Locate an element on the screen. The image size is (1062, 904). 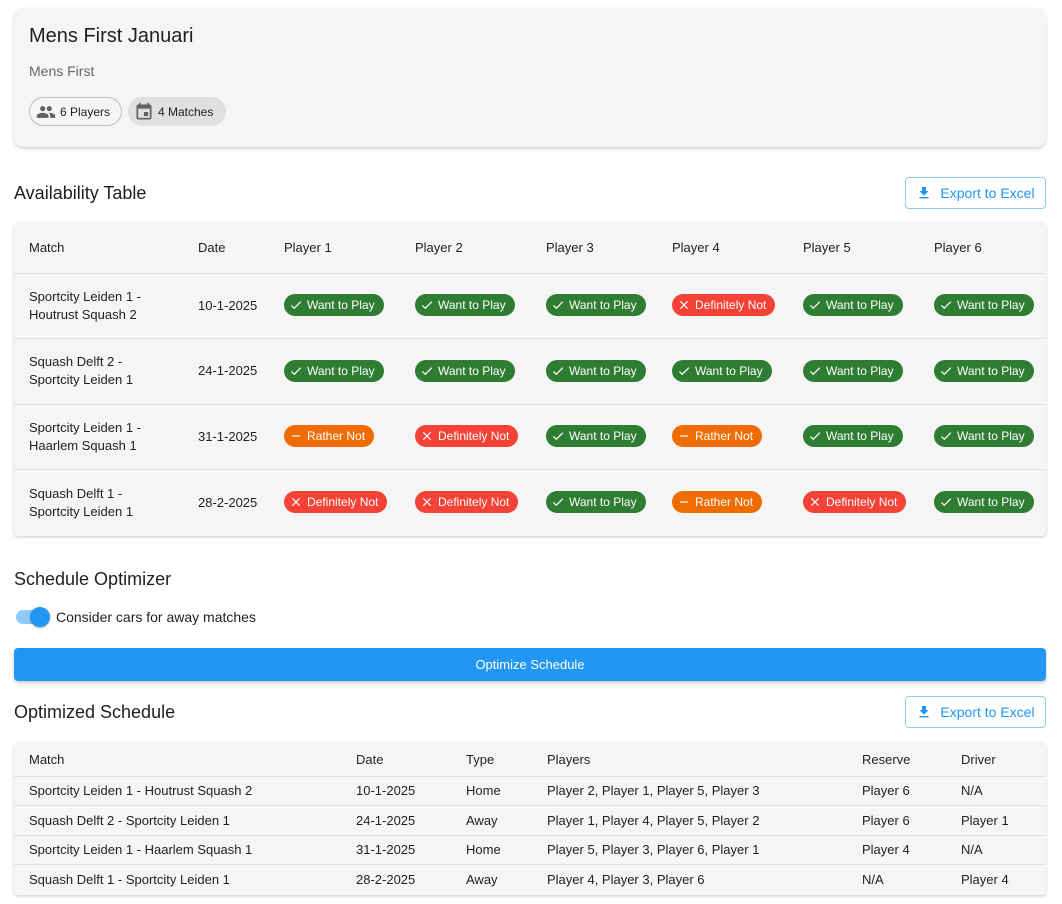
date-cell: 31-1-2025 is located at coordinates (396, 850).